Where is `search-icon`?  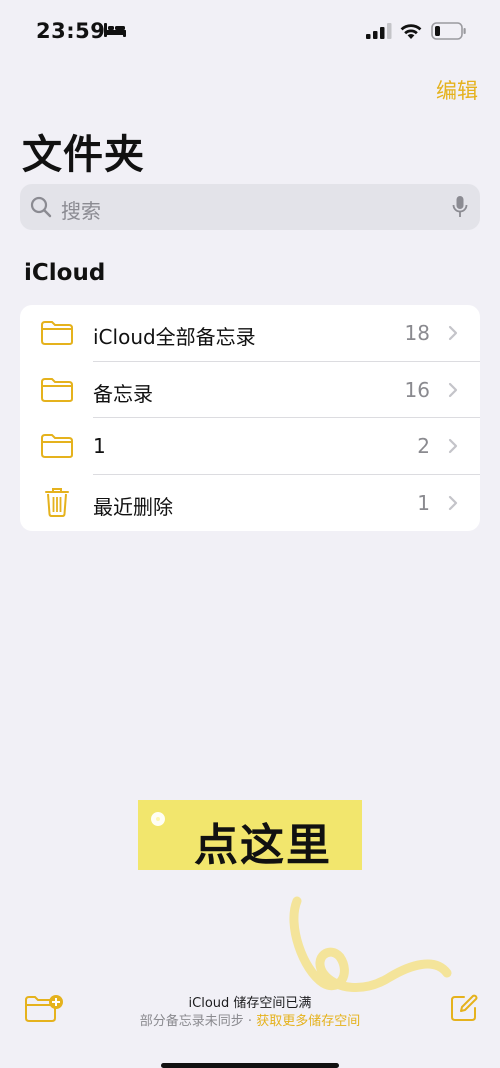
search-icon is located at coordinates (41, 207).